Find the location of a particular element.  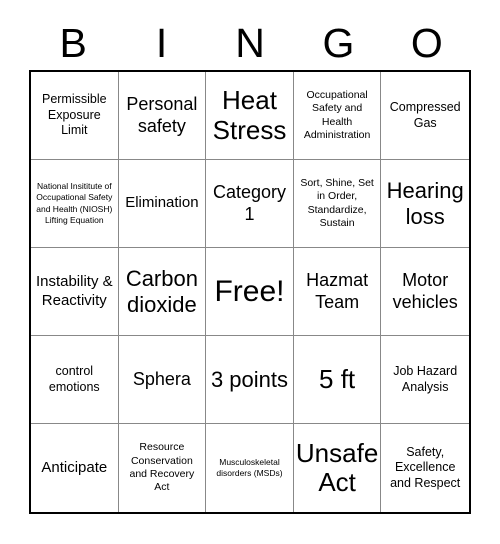

bingo-cell: Hazmat Team is located at coordinates (337, 292).